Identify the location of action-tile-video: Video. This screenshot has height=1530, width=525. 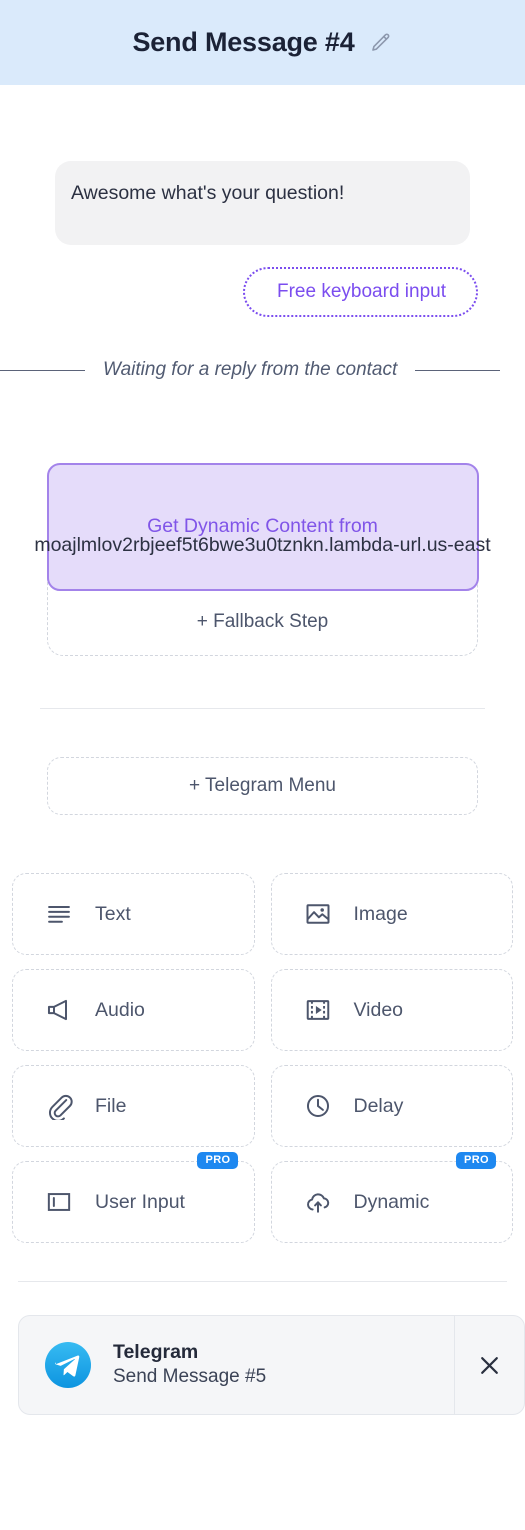
(391, 1010).